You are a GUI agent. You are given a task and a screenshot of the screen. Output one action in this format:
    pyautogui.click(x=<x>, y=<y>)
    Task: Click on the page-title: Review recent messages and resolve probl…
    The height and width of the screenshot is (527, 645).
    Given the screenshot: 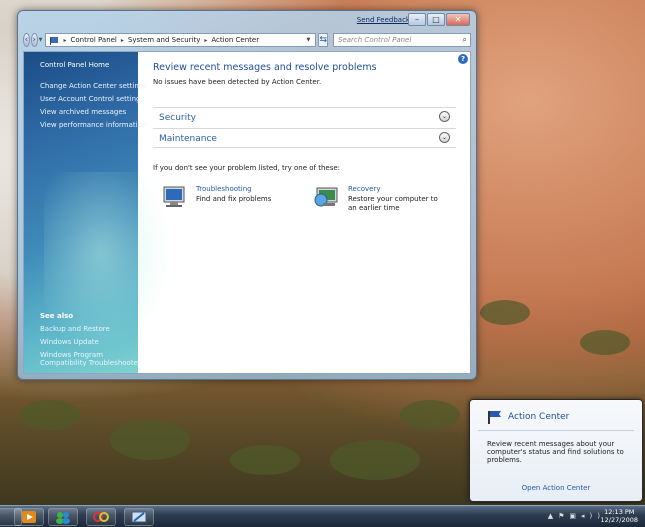 What is the action you would take?
    pyautogui.click(x=265, y=67)
    